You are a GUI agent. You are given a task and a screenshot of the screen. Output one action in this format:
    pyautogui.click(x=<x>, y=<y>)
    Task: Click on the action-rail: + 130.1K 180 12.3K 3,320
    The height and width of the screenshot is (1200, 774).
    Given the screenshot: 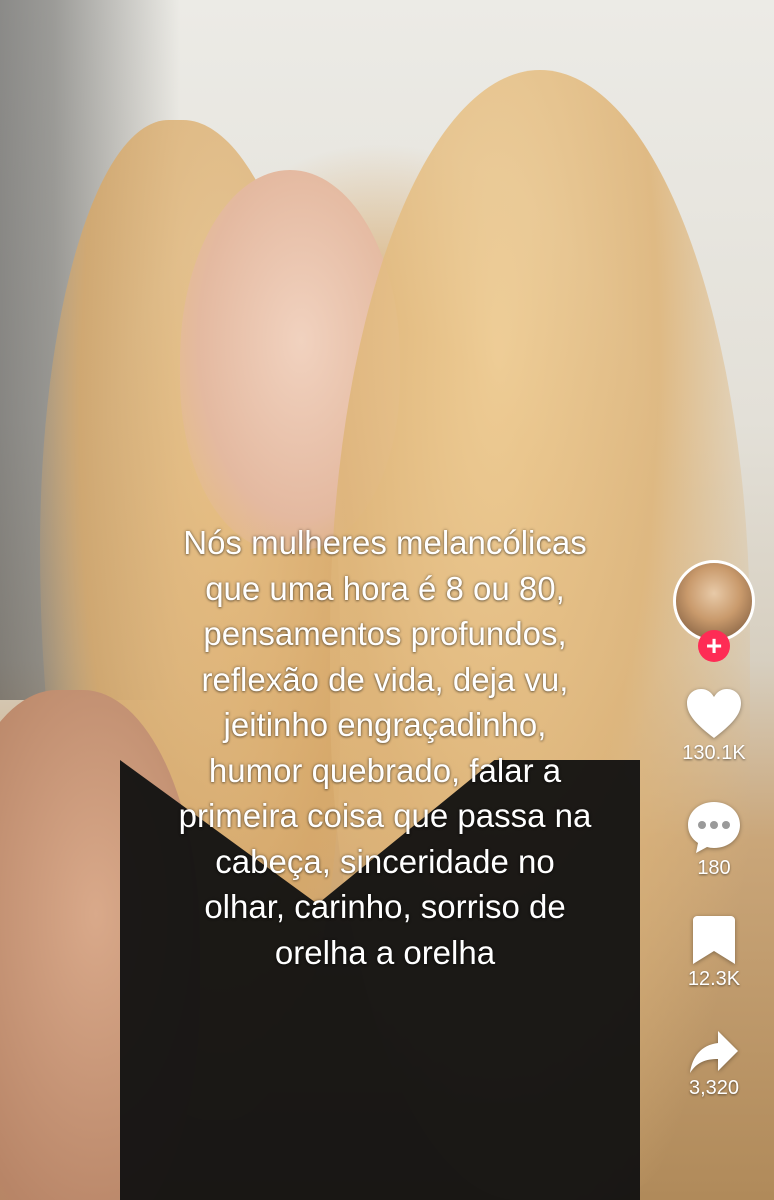 What is the action you would take?
    pyautogui.click(x=714, y=830)
    